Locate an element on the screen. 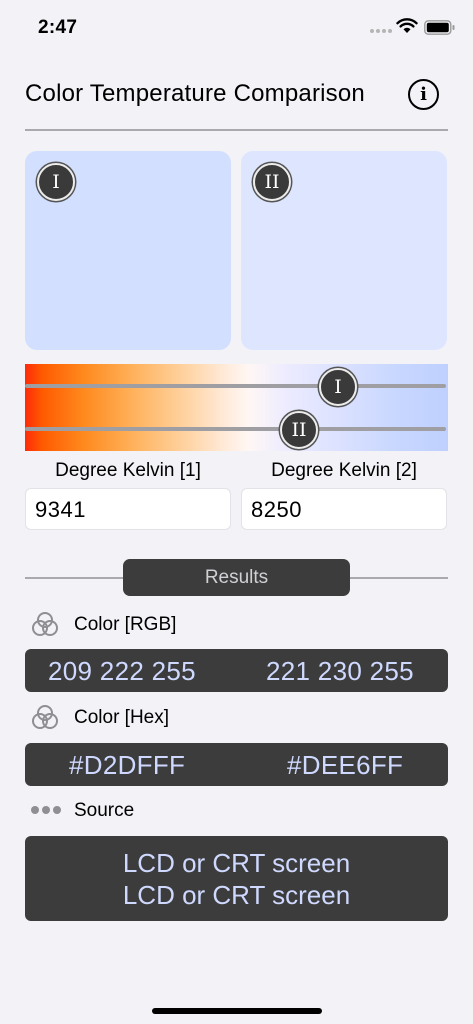  kelvin-input-2: 8250 is located at coordinates (344, 509).